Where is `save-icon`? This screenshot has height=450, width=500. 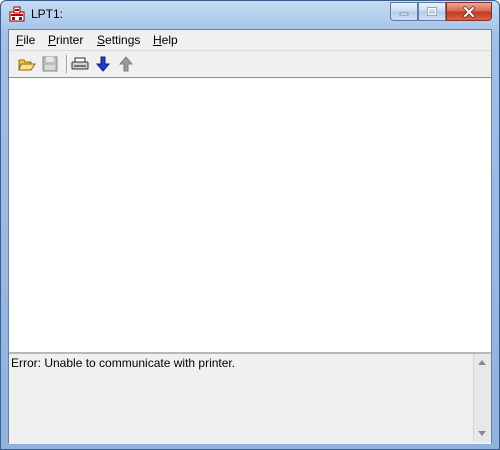 save-icon is located at coordinates (50, 64).